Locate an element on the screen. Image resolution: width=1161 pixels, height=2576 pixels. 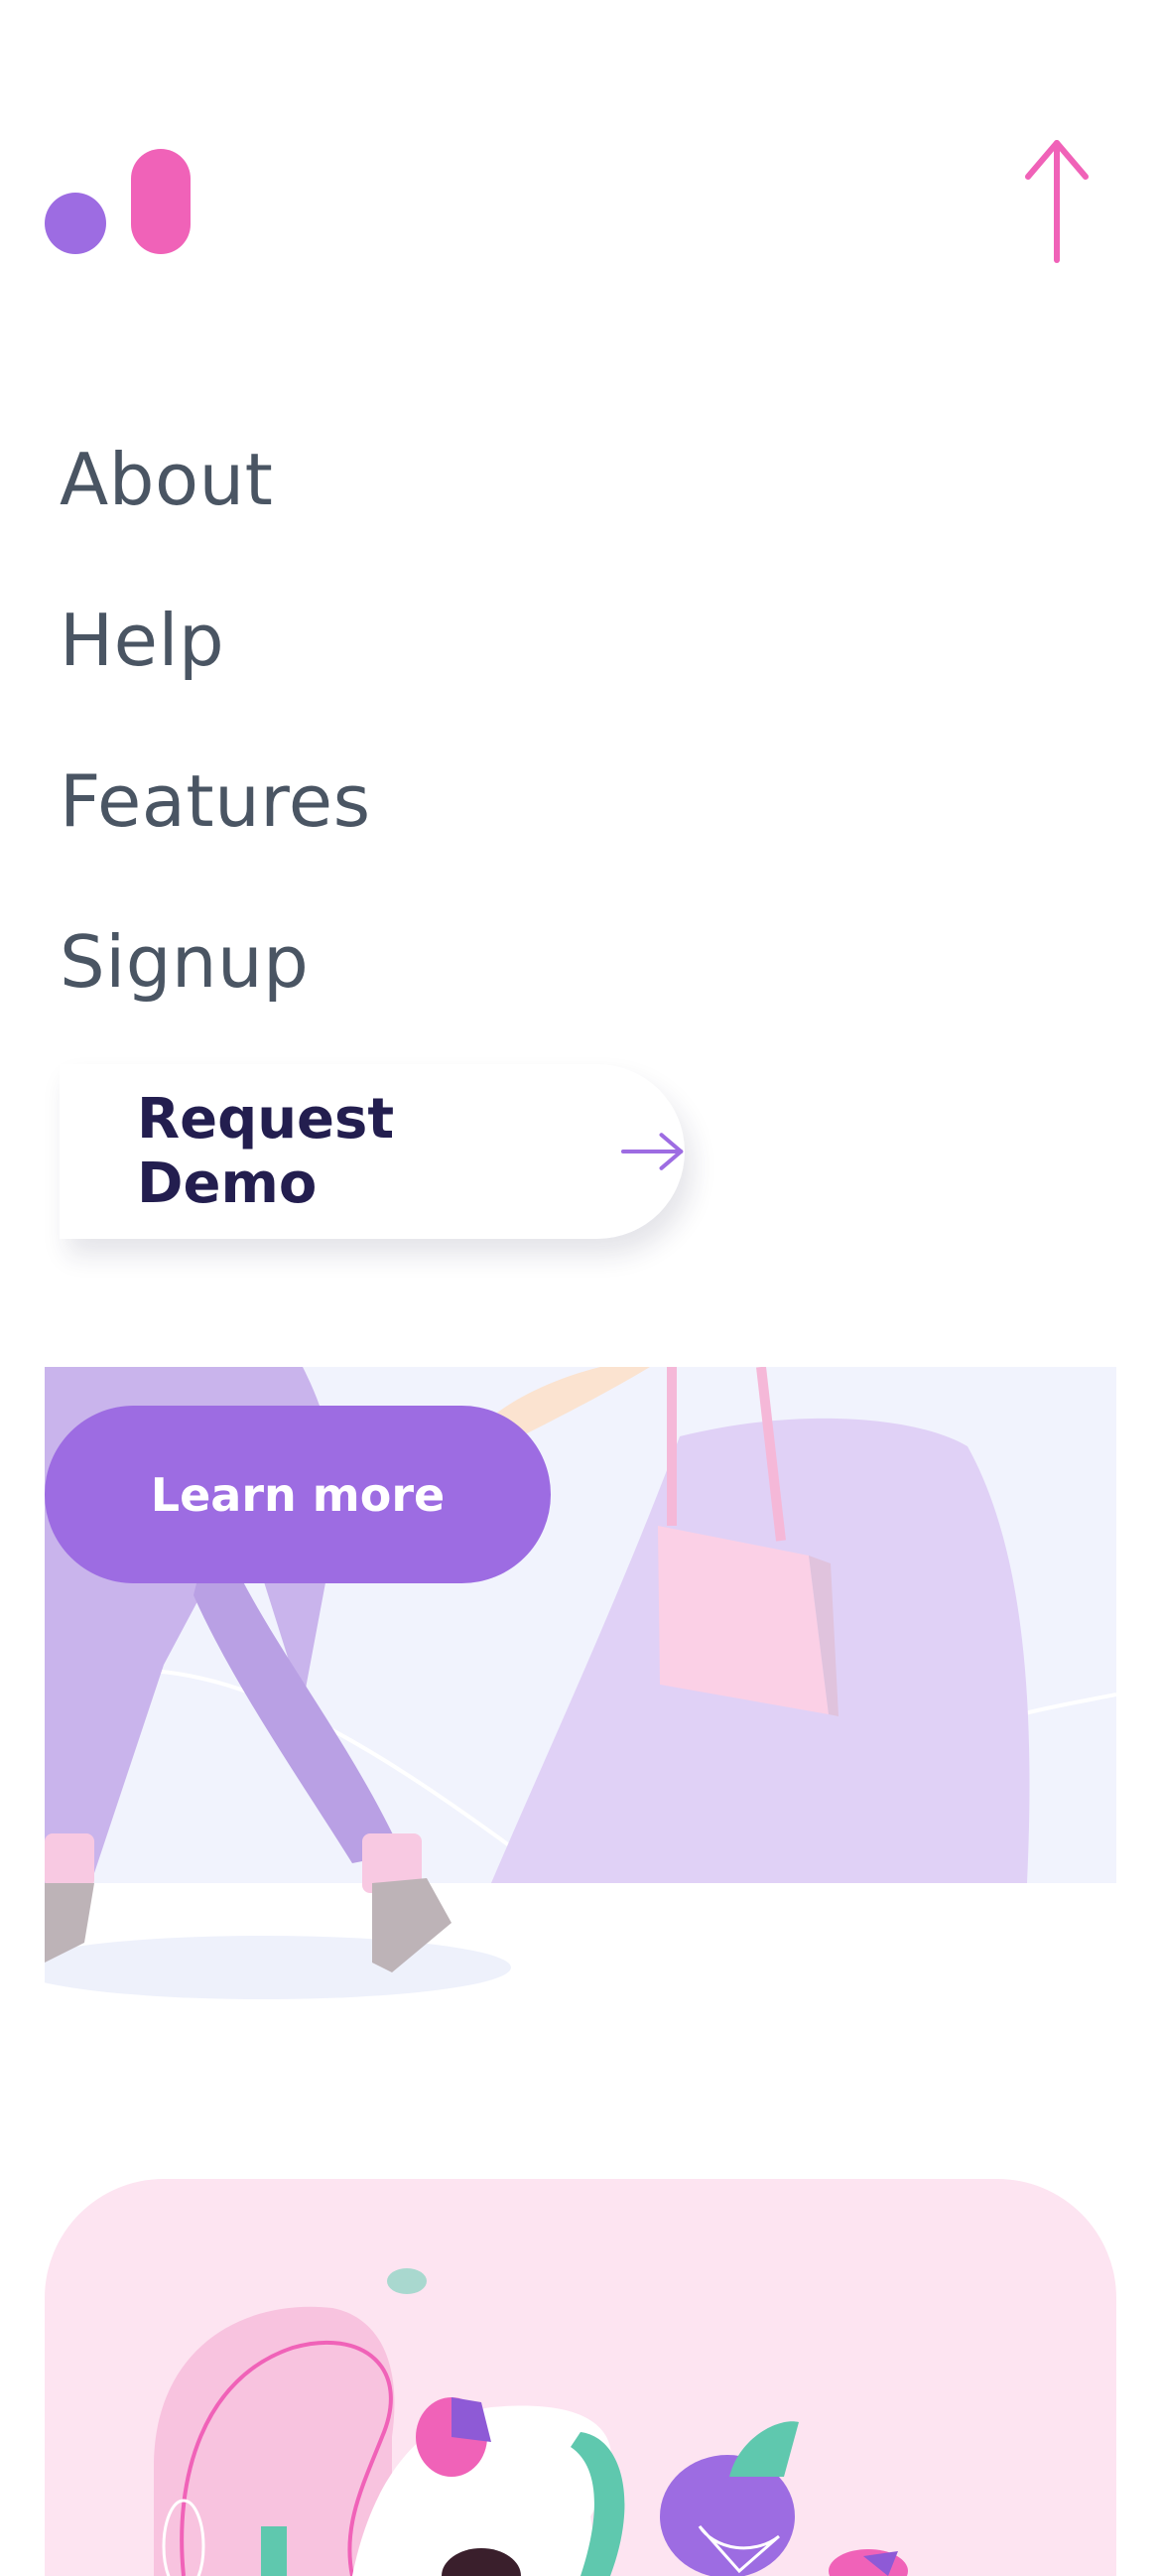
nav-item-about: About is located at coordinates (215, 479).